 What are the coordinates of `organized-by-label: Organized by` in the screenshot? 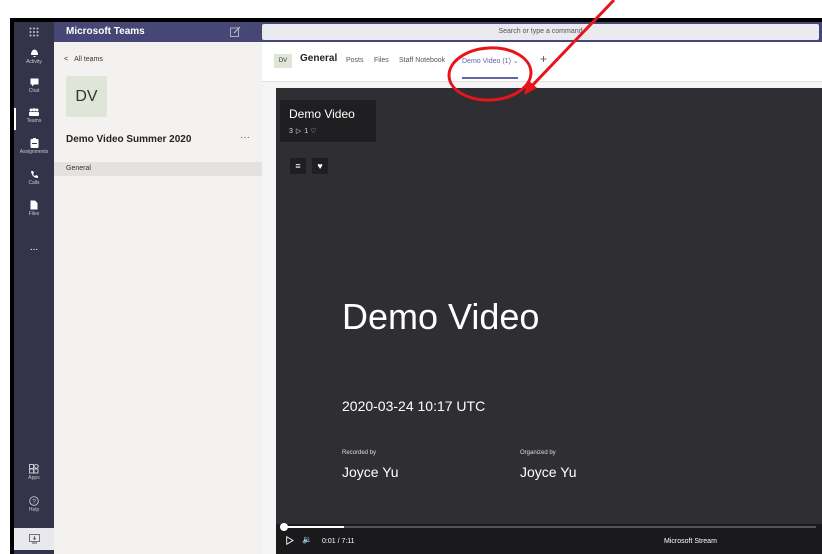 It's located at (538, 453).